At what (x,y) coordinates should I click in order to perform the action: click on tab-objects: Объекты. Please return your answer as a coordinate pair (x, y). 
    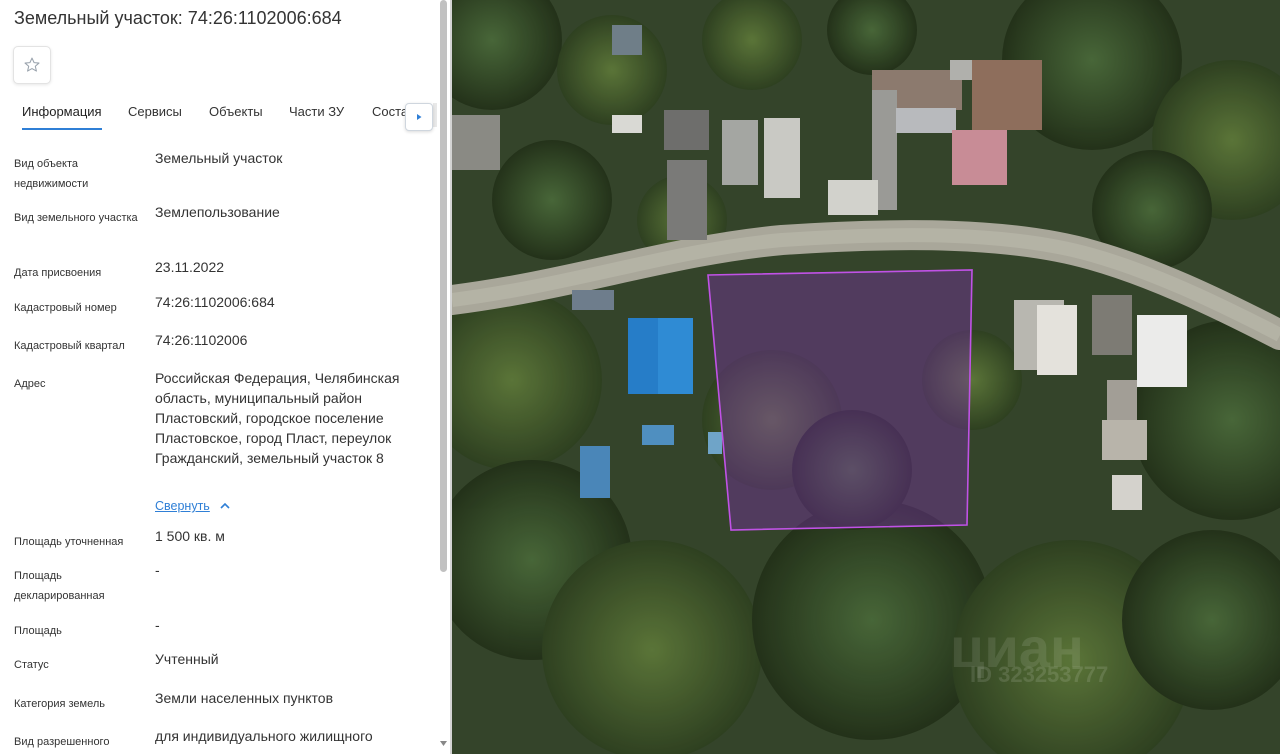
    Looking at the image, I should click on (236, 111).